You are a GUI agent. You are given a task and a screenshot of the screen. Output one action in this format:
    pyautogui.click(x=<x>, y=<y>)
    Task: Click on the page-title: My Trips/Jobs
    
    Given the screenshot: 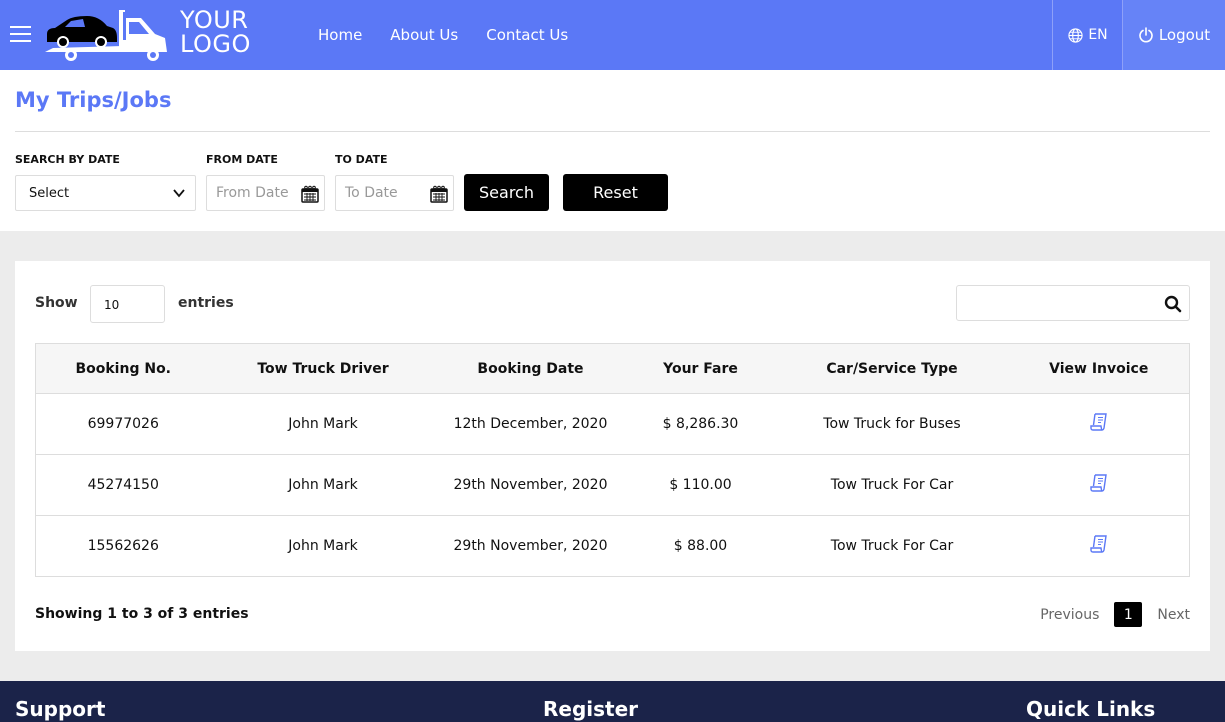 What is the action you would take?
    pyautogui.click(x=93, y=100)
    